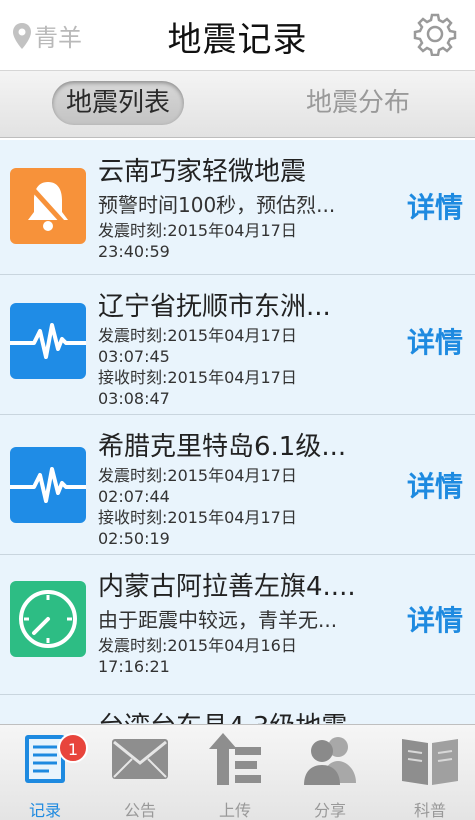 The width and height of the screenshot is (475, 820). What do you see at coordinates (202, 172) in the screenshot?
I see `record-title: 云南巧家轻微地震` at bounding box center [202, 172].